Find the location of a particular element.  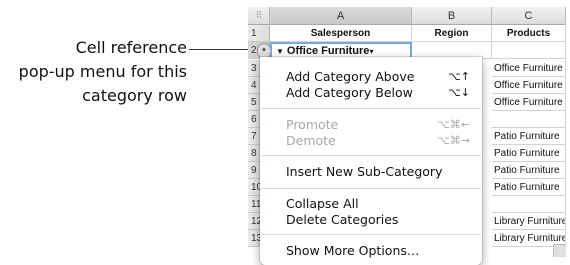

table-corner: ⠿ is located at coordinates (259, 16).